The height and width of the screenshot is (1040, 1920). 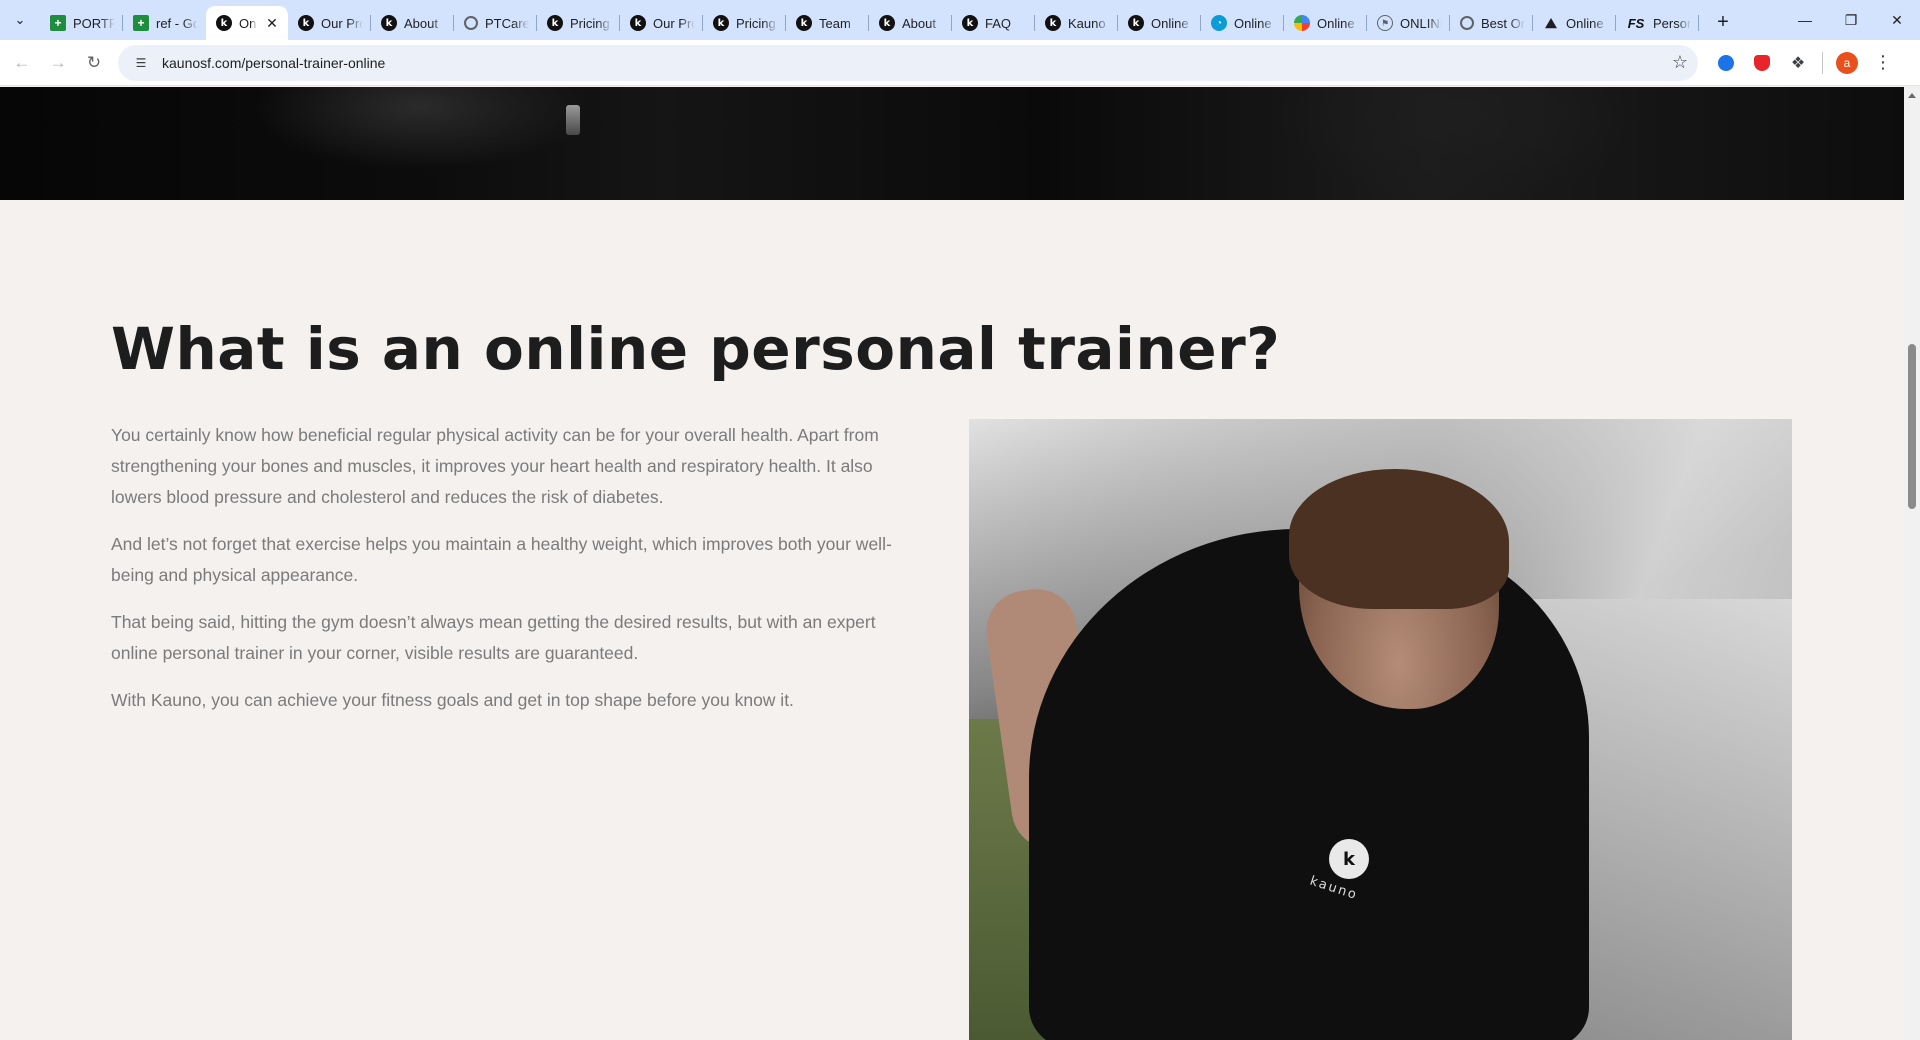 What do you see at coordinates (1912, 426) in the screenshot?
I see `scrollbar-thumb` at bounding box center [1912, 426].